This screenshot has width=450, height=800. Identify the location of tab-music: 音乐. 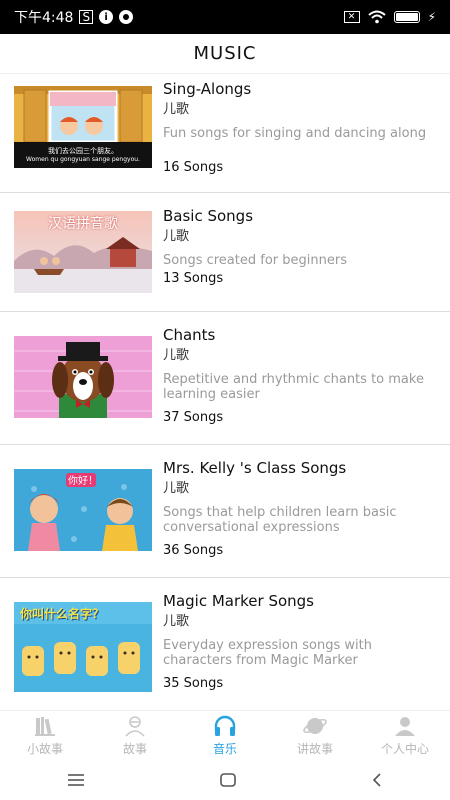
(225, 735).